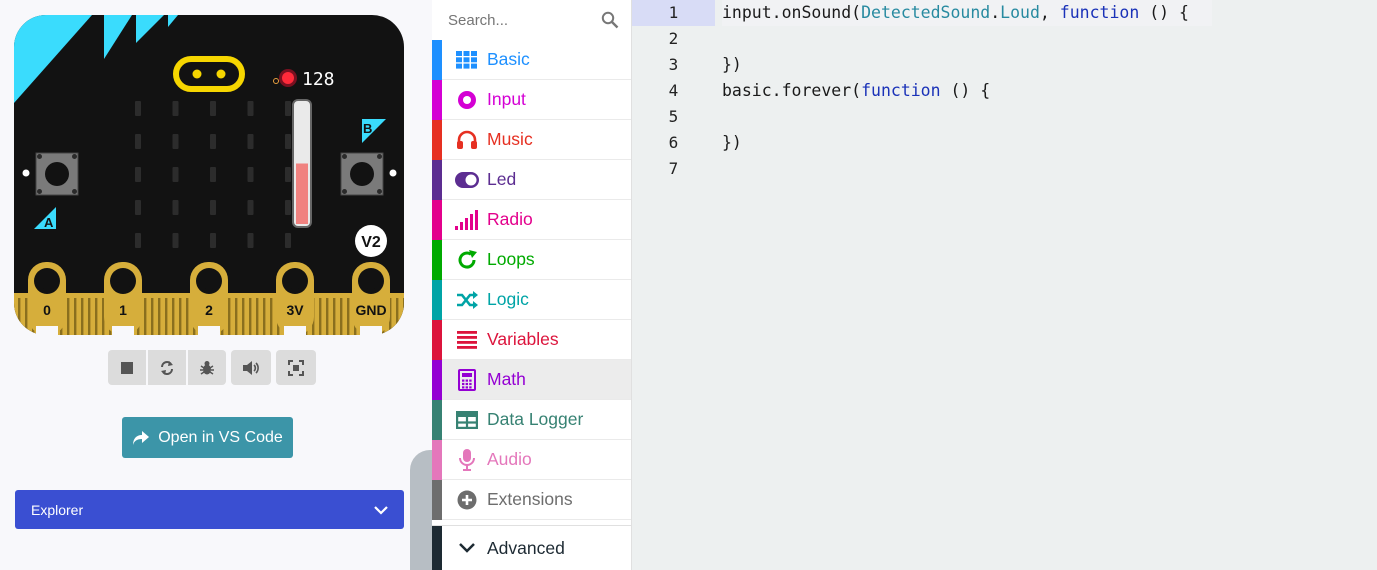  Describe the element at coordinates (123, 310) in the screenshot. I see `pin-label: 1` at that location.